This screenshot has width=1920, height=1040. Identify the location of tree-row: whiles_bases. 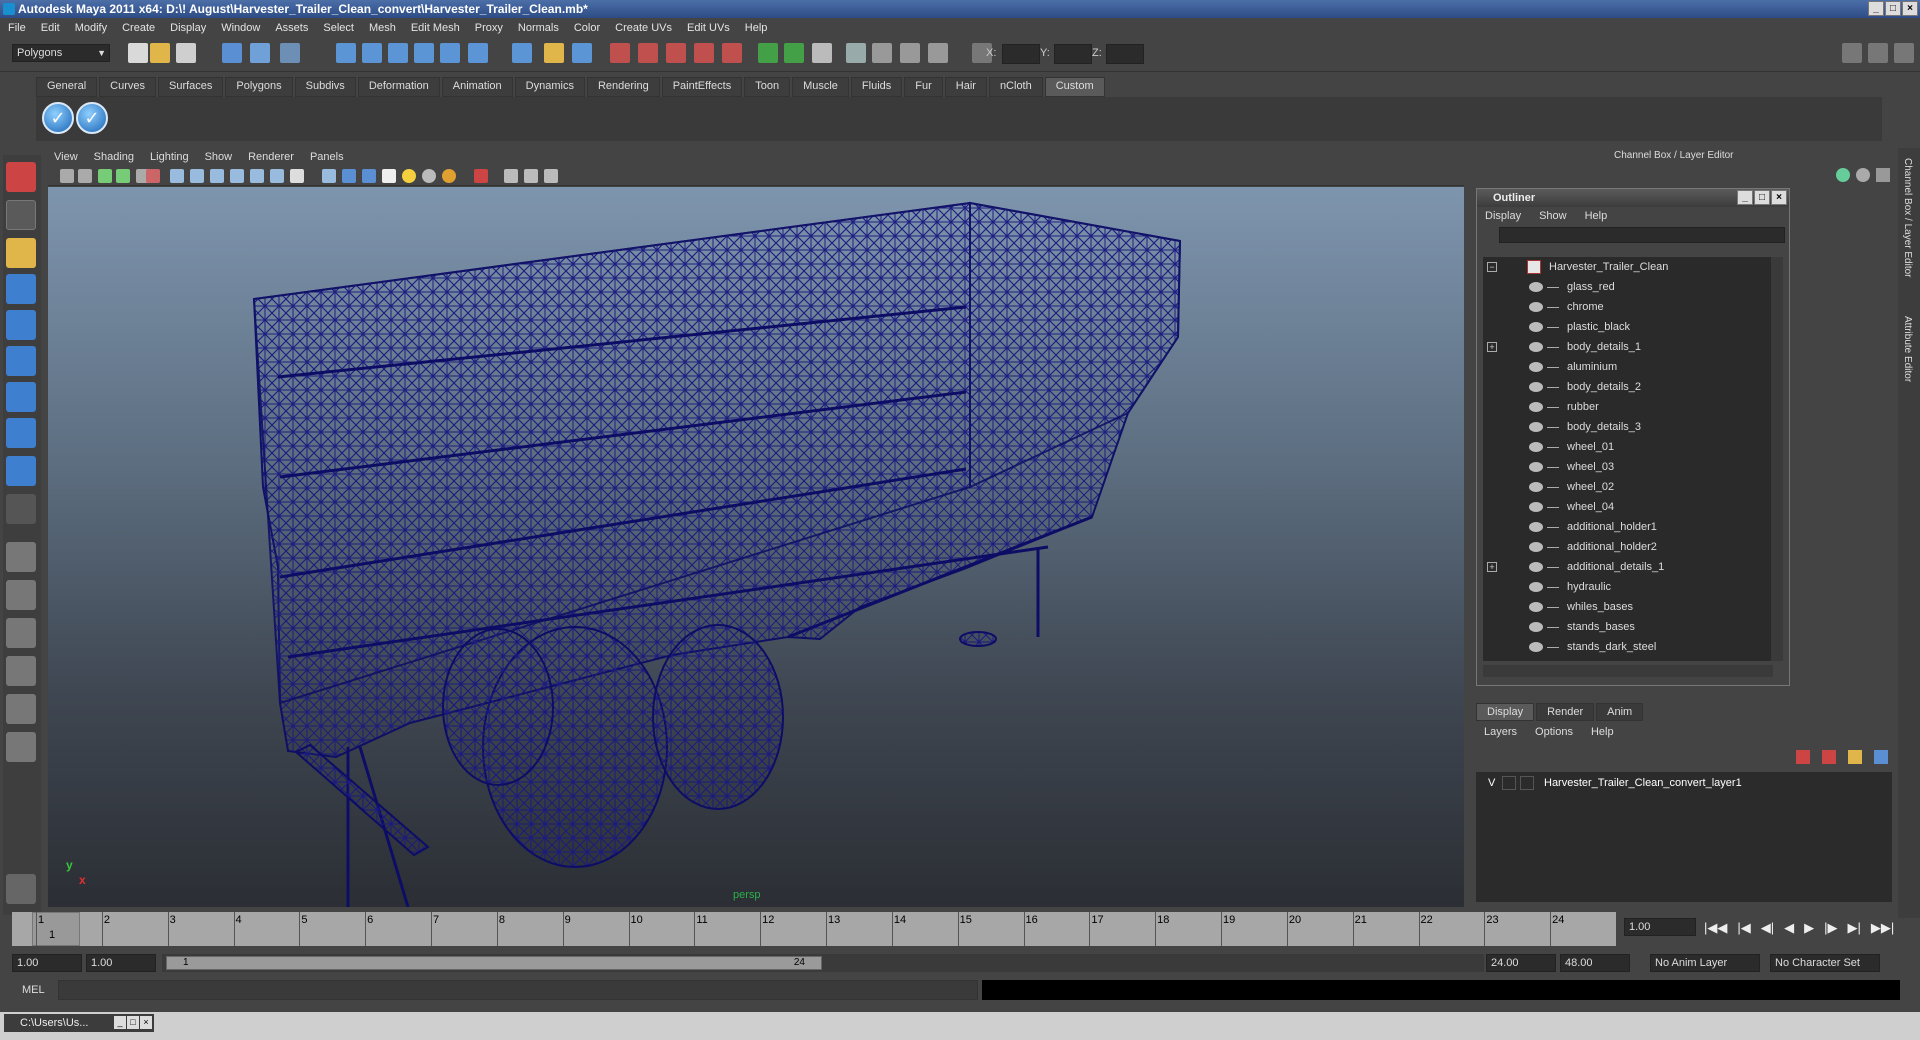
(1628, 607).